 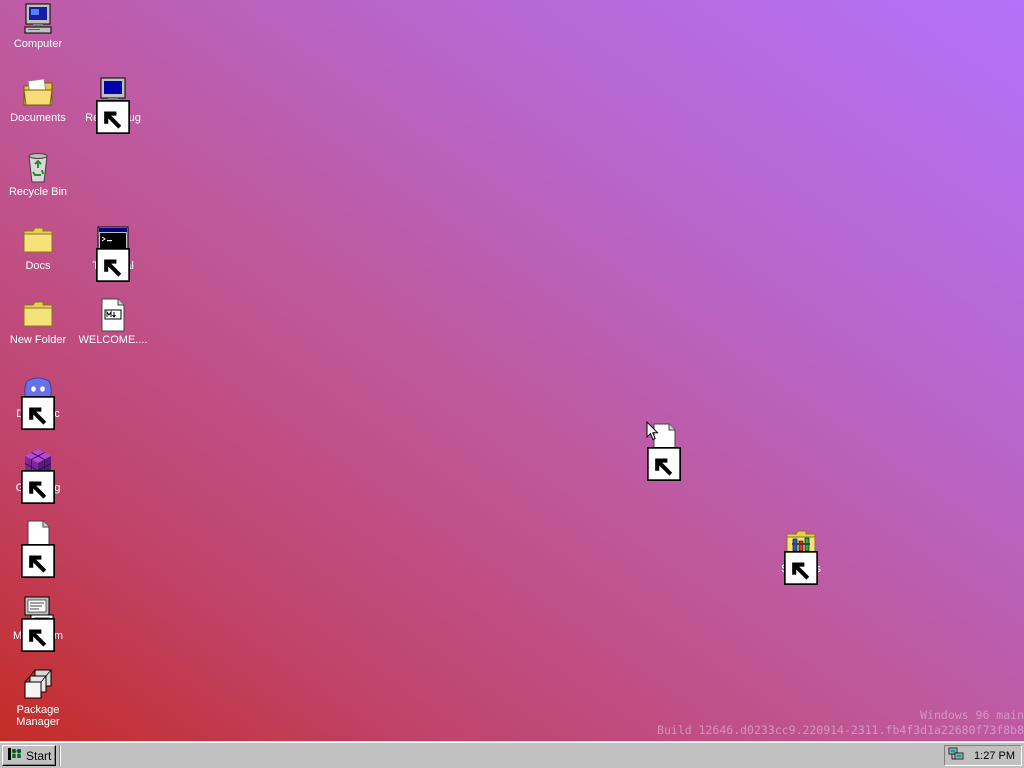 I want to click on desktop-icon-settings: Settings, so click(x=801, y=556).